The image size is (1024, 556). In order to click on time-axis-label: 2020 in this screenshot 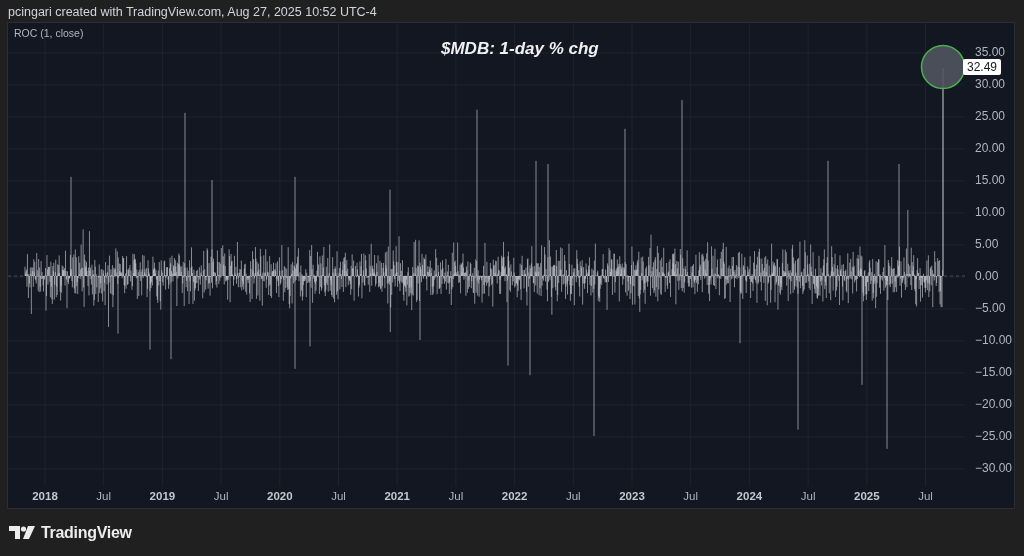, I will do `click(280, 496)`.